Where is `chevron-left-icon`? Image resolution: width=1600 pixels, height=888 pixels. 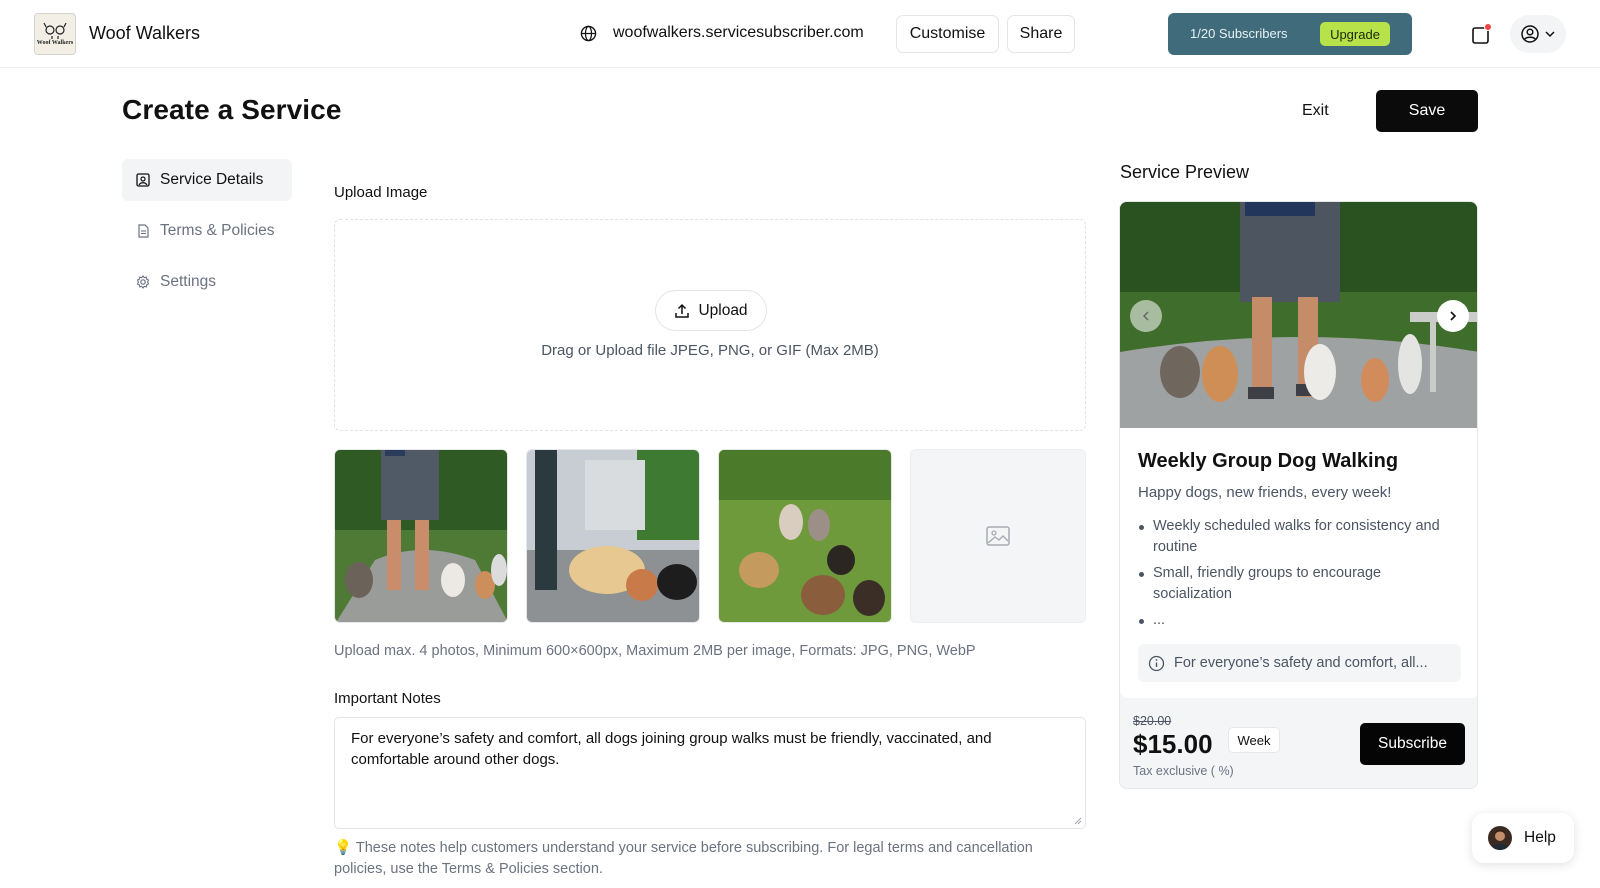
chevron-left-icon is located at coordinates (1145, 316).